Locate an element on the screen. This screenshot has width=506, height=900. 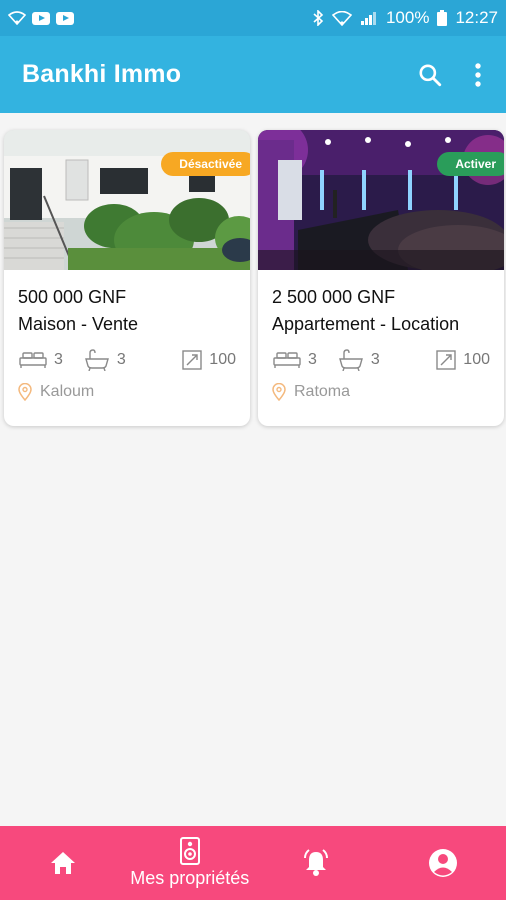
status-badge: Désactivée is located at coordinates (205, 164).